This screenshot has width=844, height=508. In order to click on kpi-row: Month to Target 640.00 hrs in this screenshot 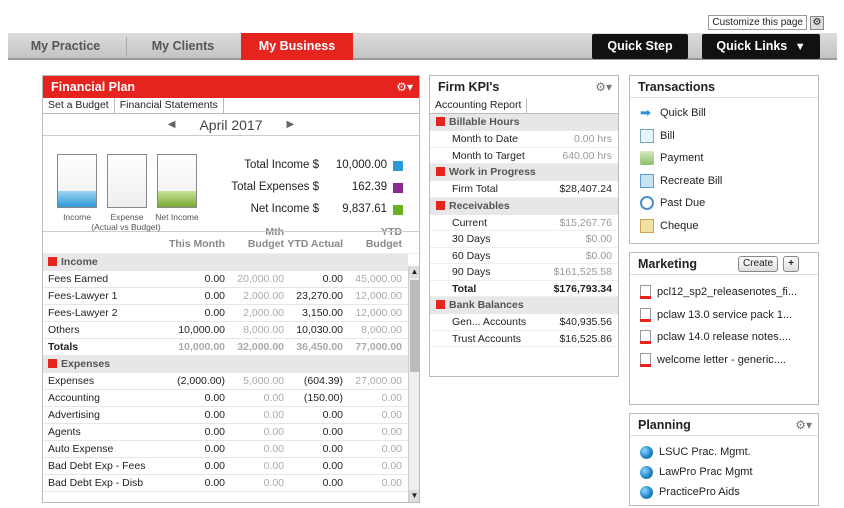, I will do `click(524, 156)`.